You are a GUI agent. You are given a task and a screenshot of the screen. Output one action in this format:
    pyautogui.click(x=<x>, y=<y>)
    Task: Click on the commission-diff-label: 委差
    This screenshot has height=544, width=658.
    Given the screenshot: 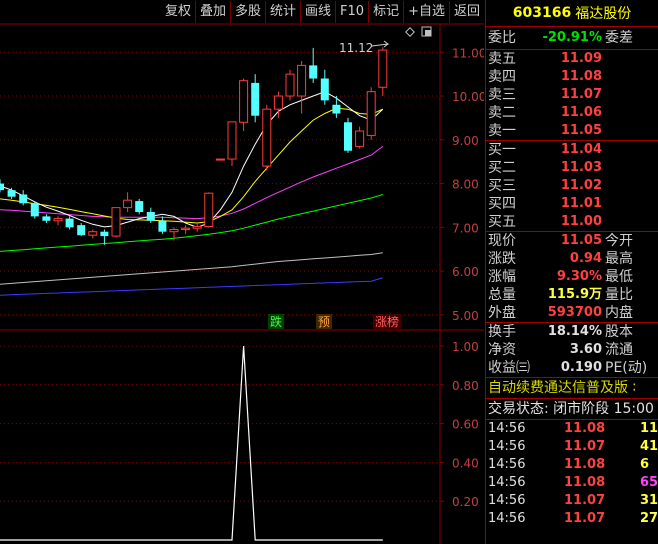 What is the action you would take?
    pyautogui.click(x=619, y=38)
    